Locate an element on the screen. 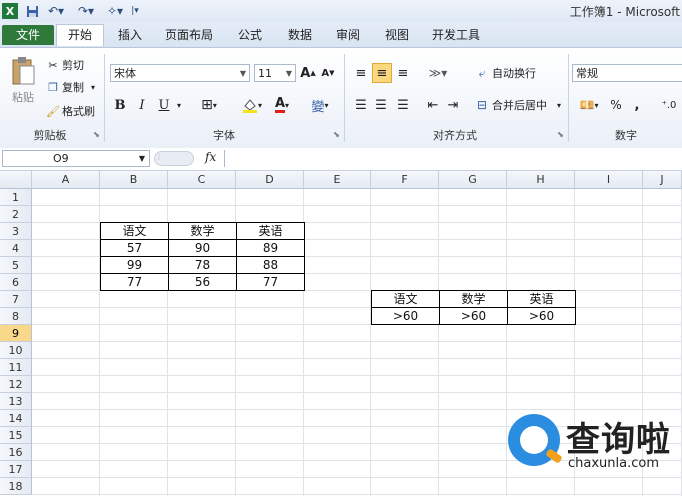 This screenshot has width=682, height=496. table-cell: 88 is located at coordinates (270, 265).